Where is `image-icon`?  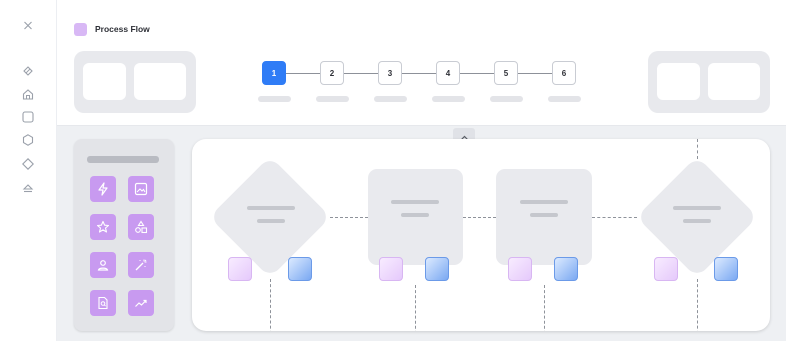 image-icon is located at coordinates (141, 189).